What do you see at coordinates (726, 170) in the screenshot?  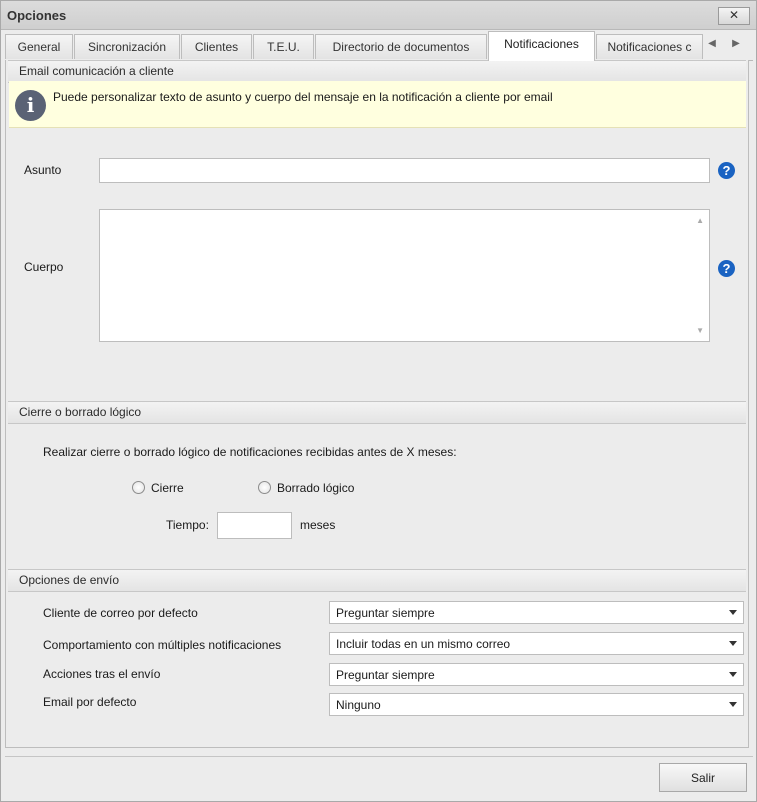 I see `asunto-help-icon: ?` at bounding box center [726, 170].